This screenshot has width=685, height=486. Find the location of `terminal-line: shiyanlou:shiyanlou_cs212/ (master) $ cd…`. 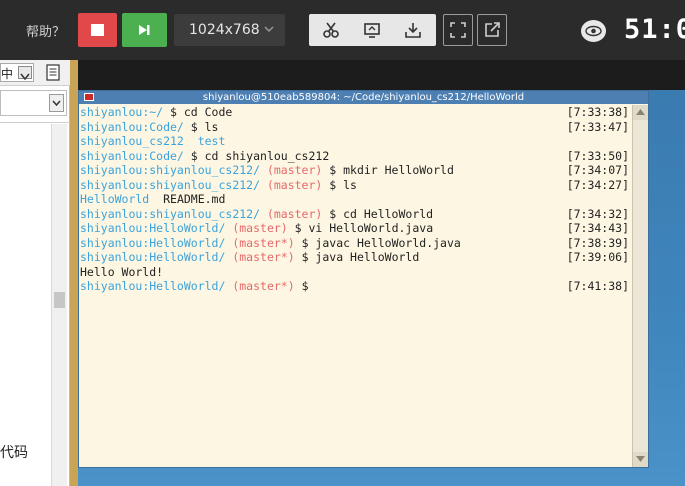

terminal-line: shiyanlou:shiyanlou_cs212/ (master) $ cd… is located at coordinates (354, 214).